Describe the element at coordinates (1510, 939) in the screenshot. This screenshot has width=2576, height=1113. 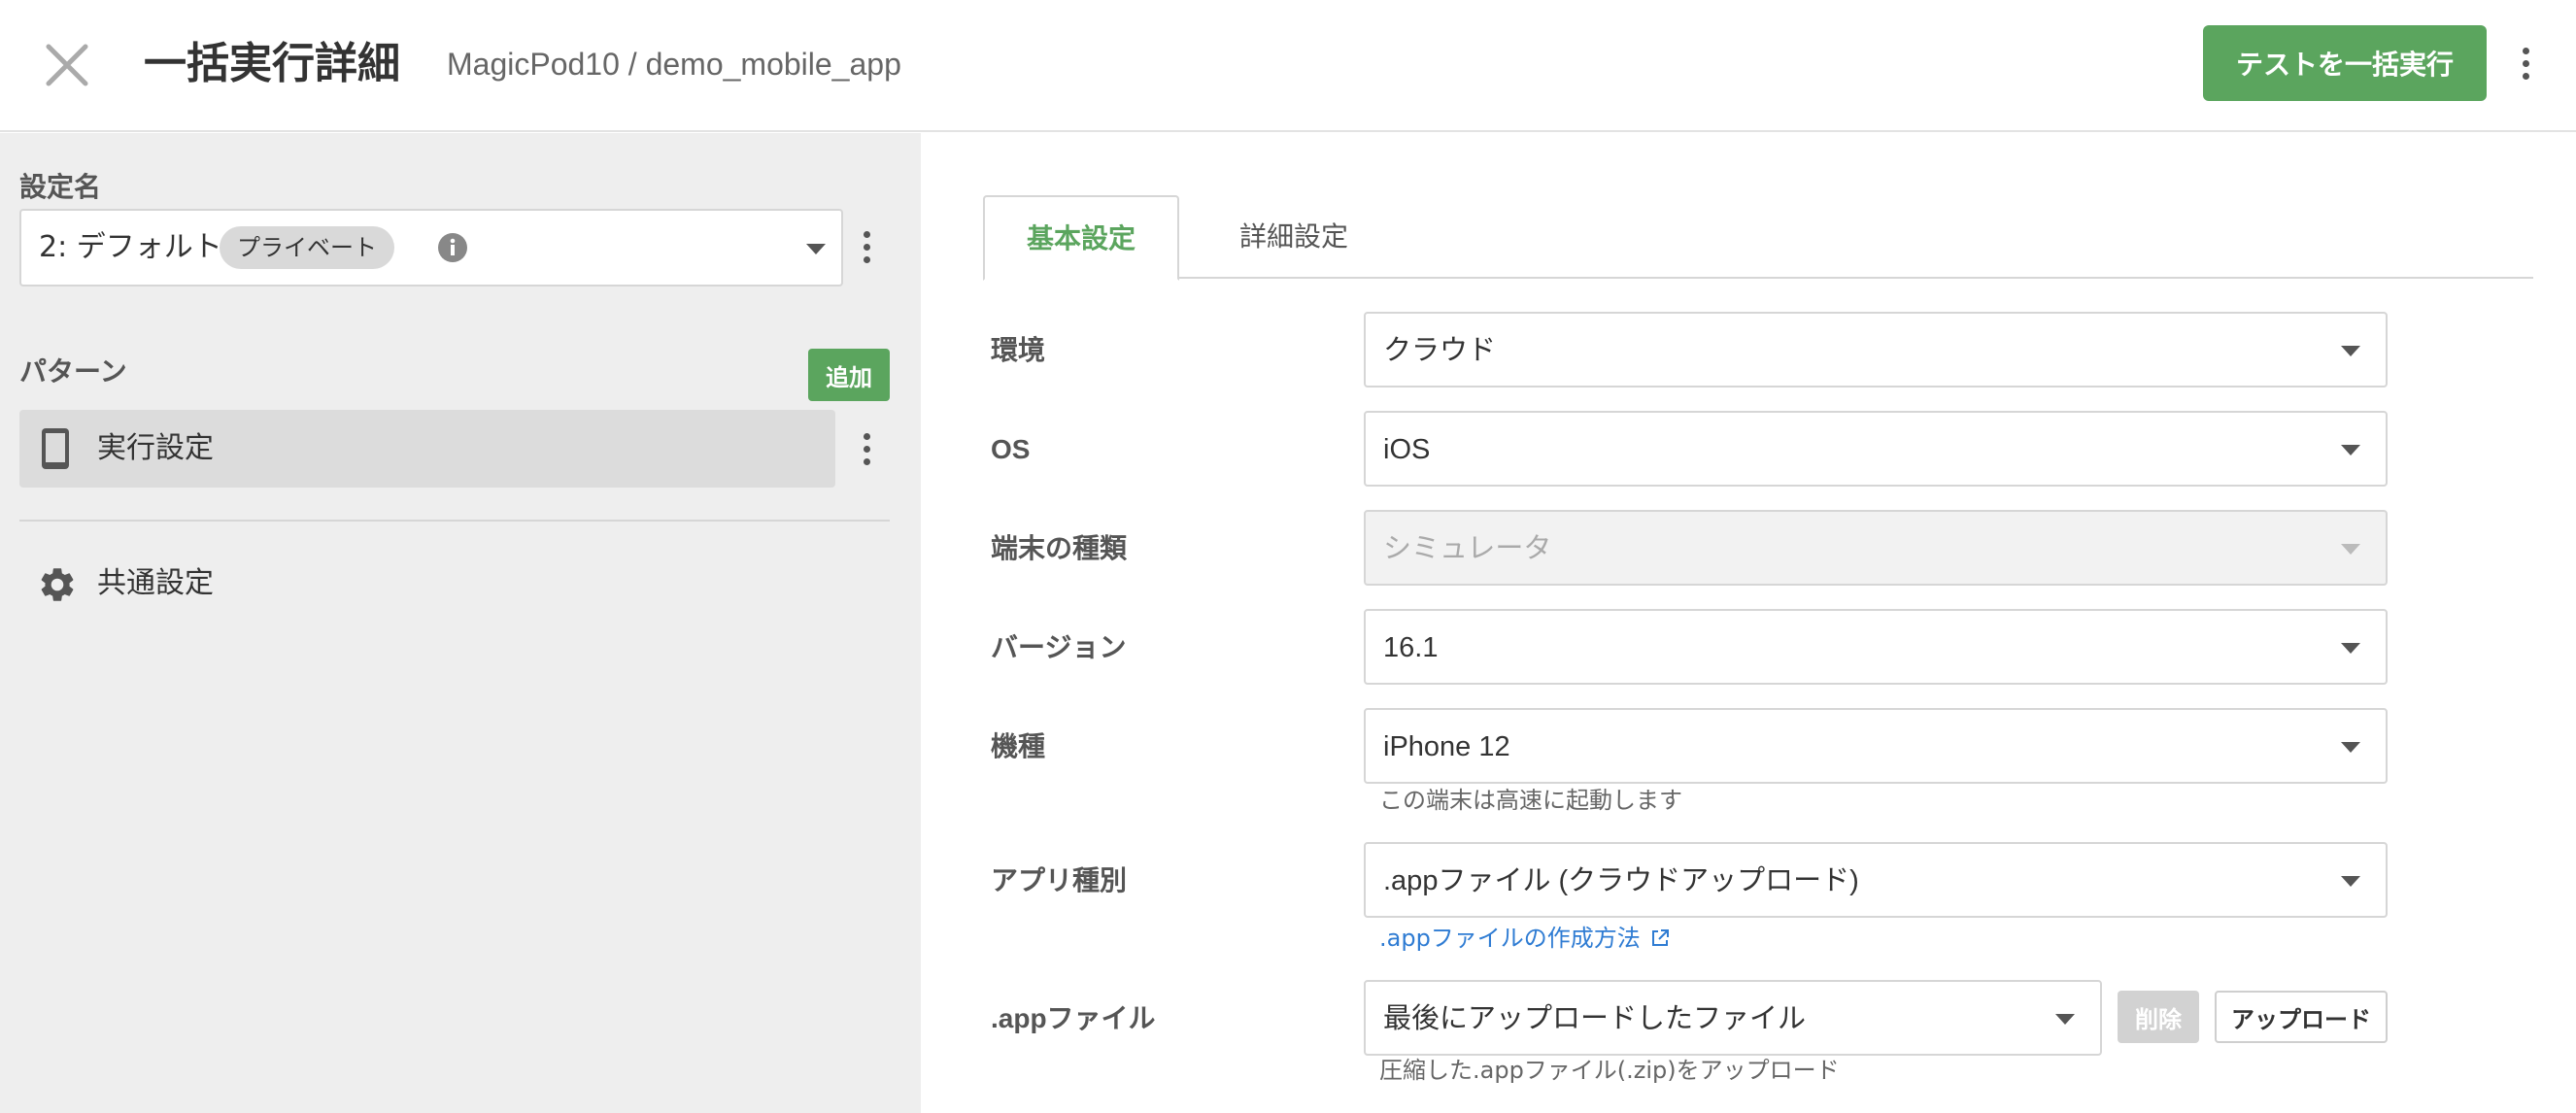
I see `app-file-howto-link-text: .appファイルの作成方法` at that location.